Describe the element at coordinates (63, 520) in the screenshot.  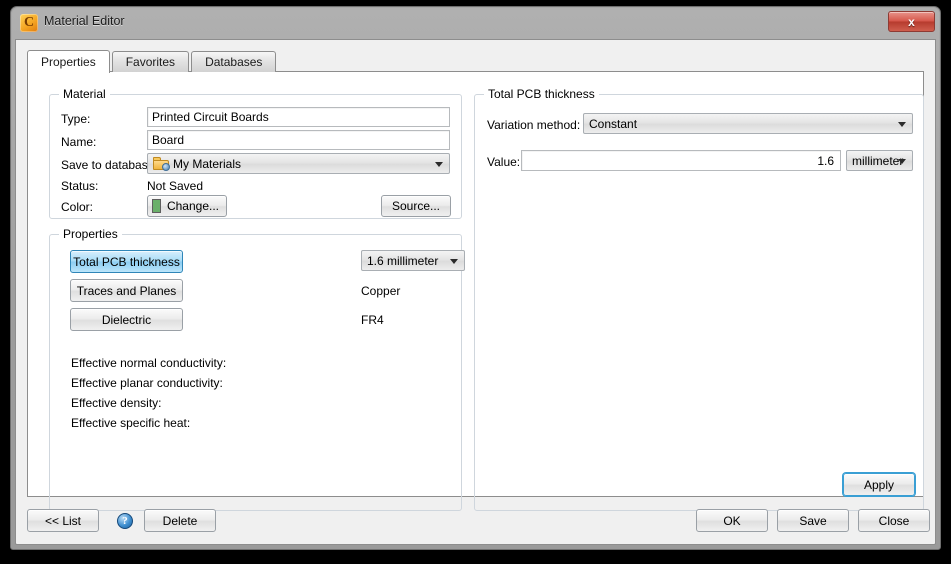
I see `list-button: << List` at that location.